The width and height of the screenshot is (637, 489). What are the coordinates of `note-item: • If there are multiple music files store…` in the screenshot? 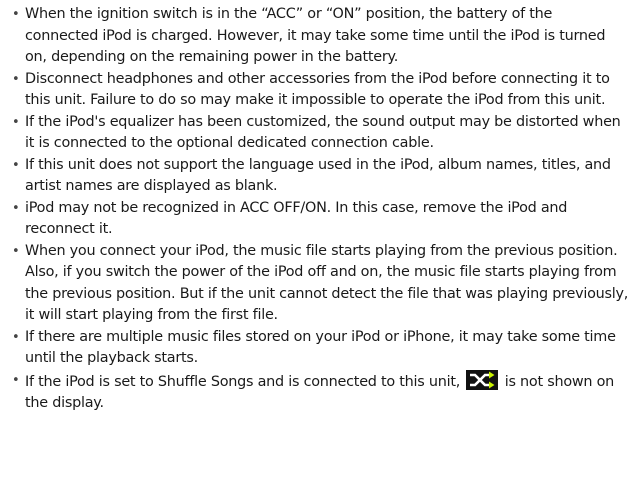 It's located at (320, 348).